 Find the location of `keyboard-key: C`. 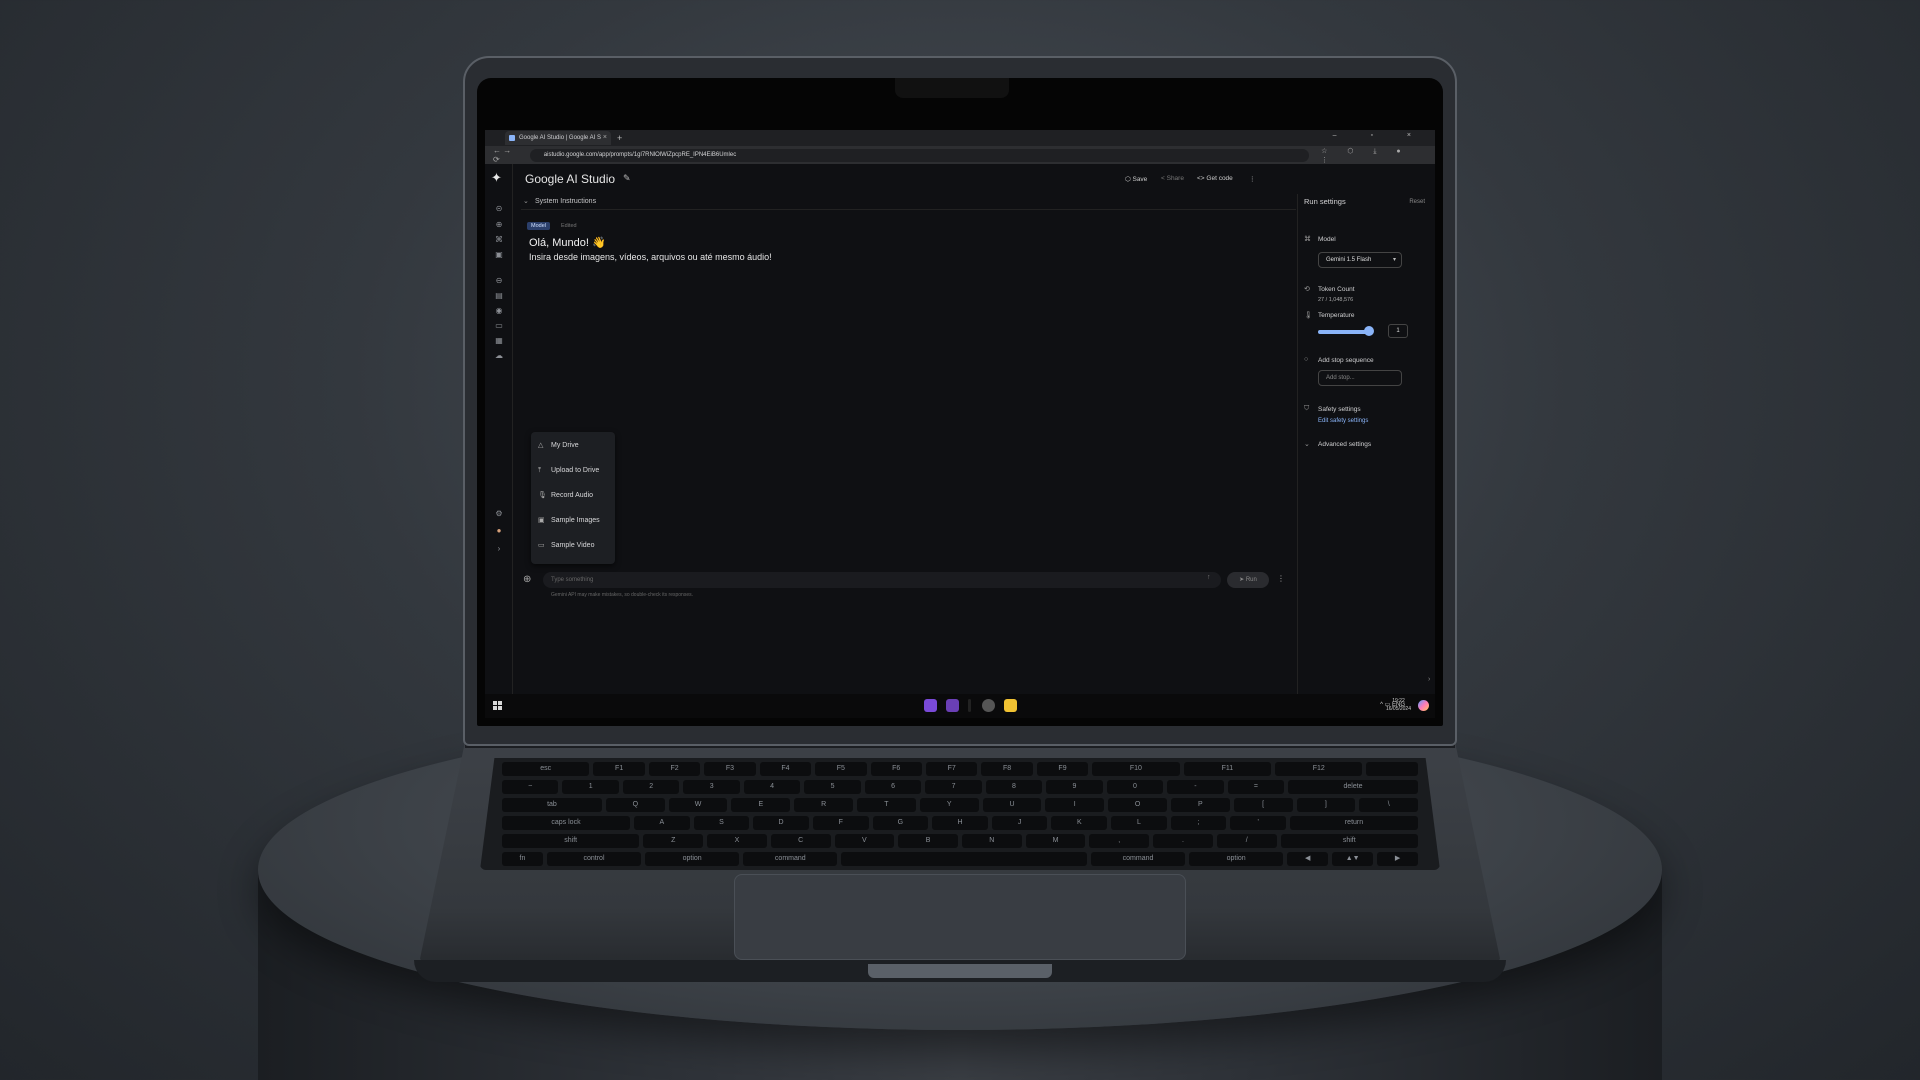

keyboard-key: C is located at coordinates (800, 841).